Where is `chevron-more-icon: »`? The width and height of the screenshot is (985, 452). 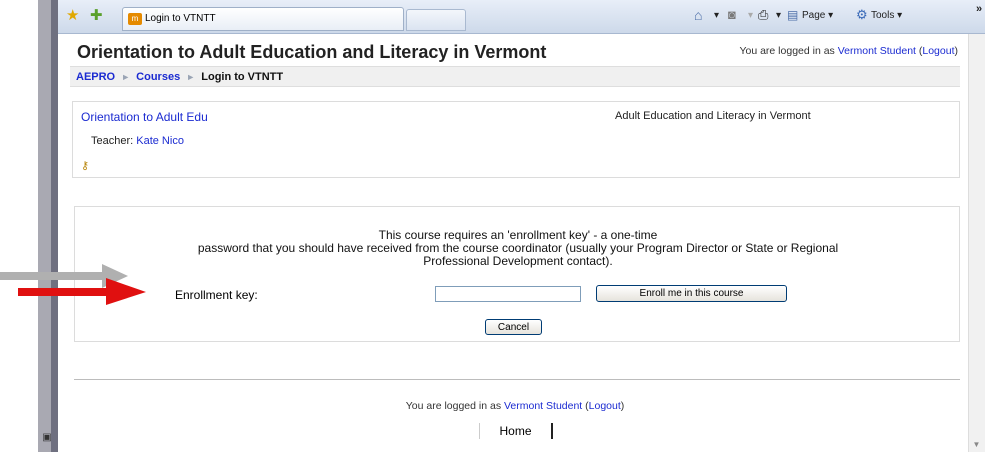
chevron-more-icon: » is located at coordinates (979, 9).